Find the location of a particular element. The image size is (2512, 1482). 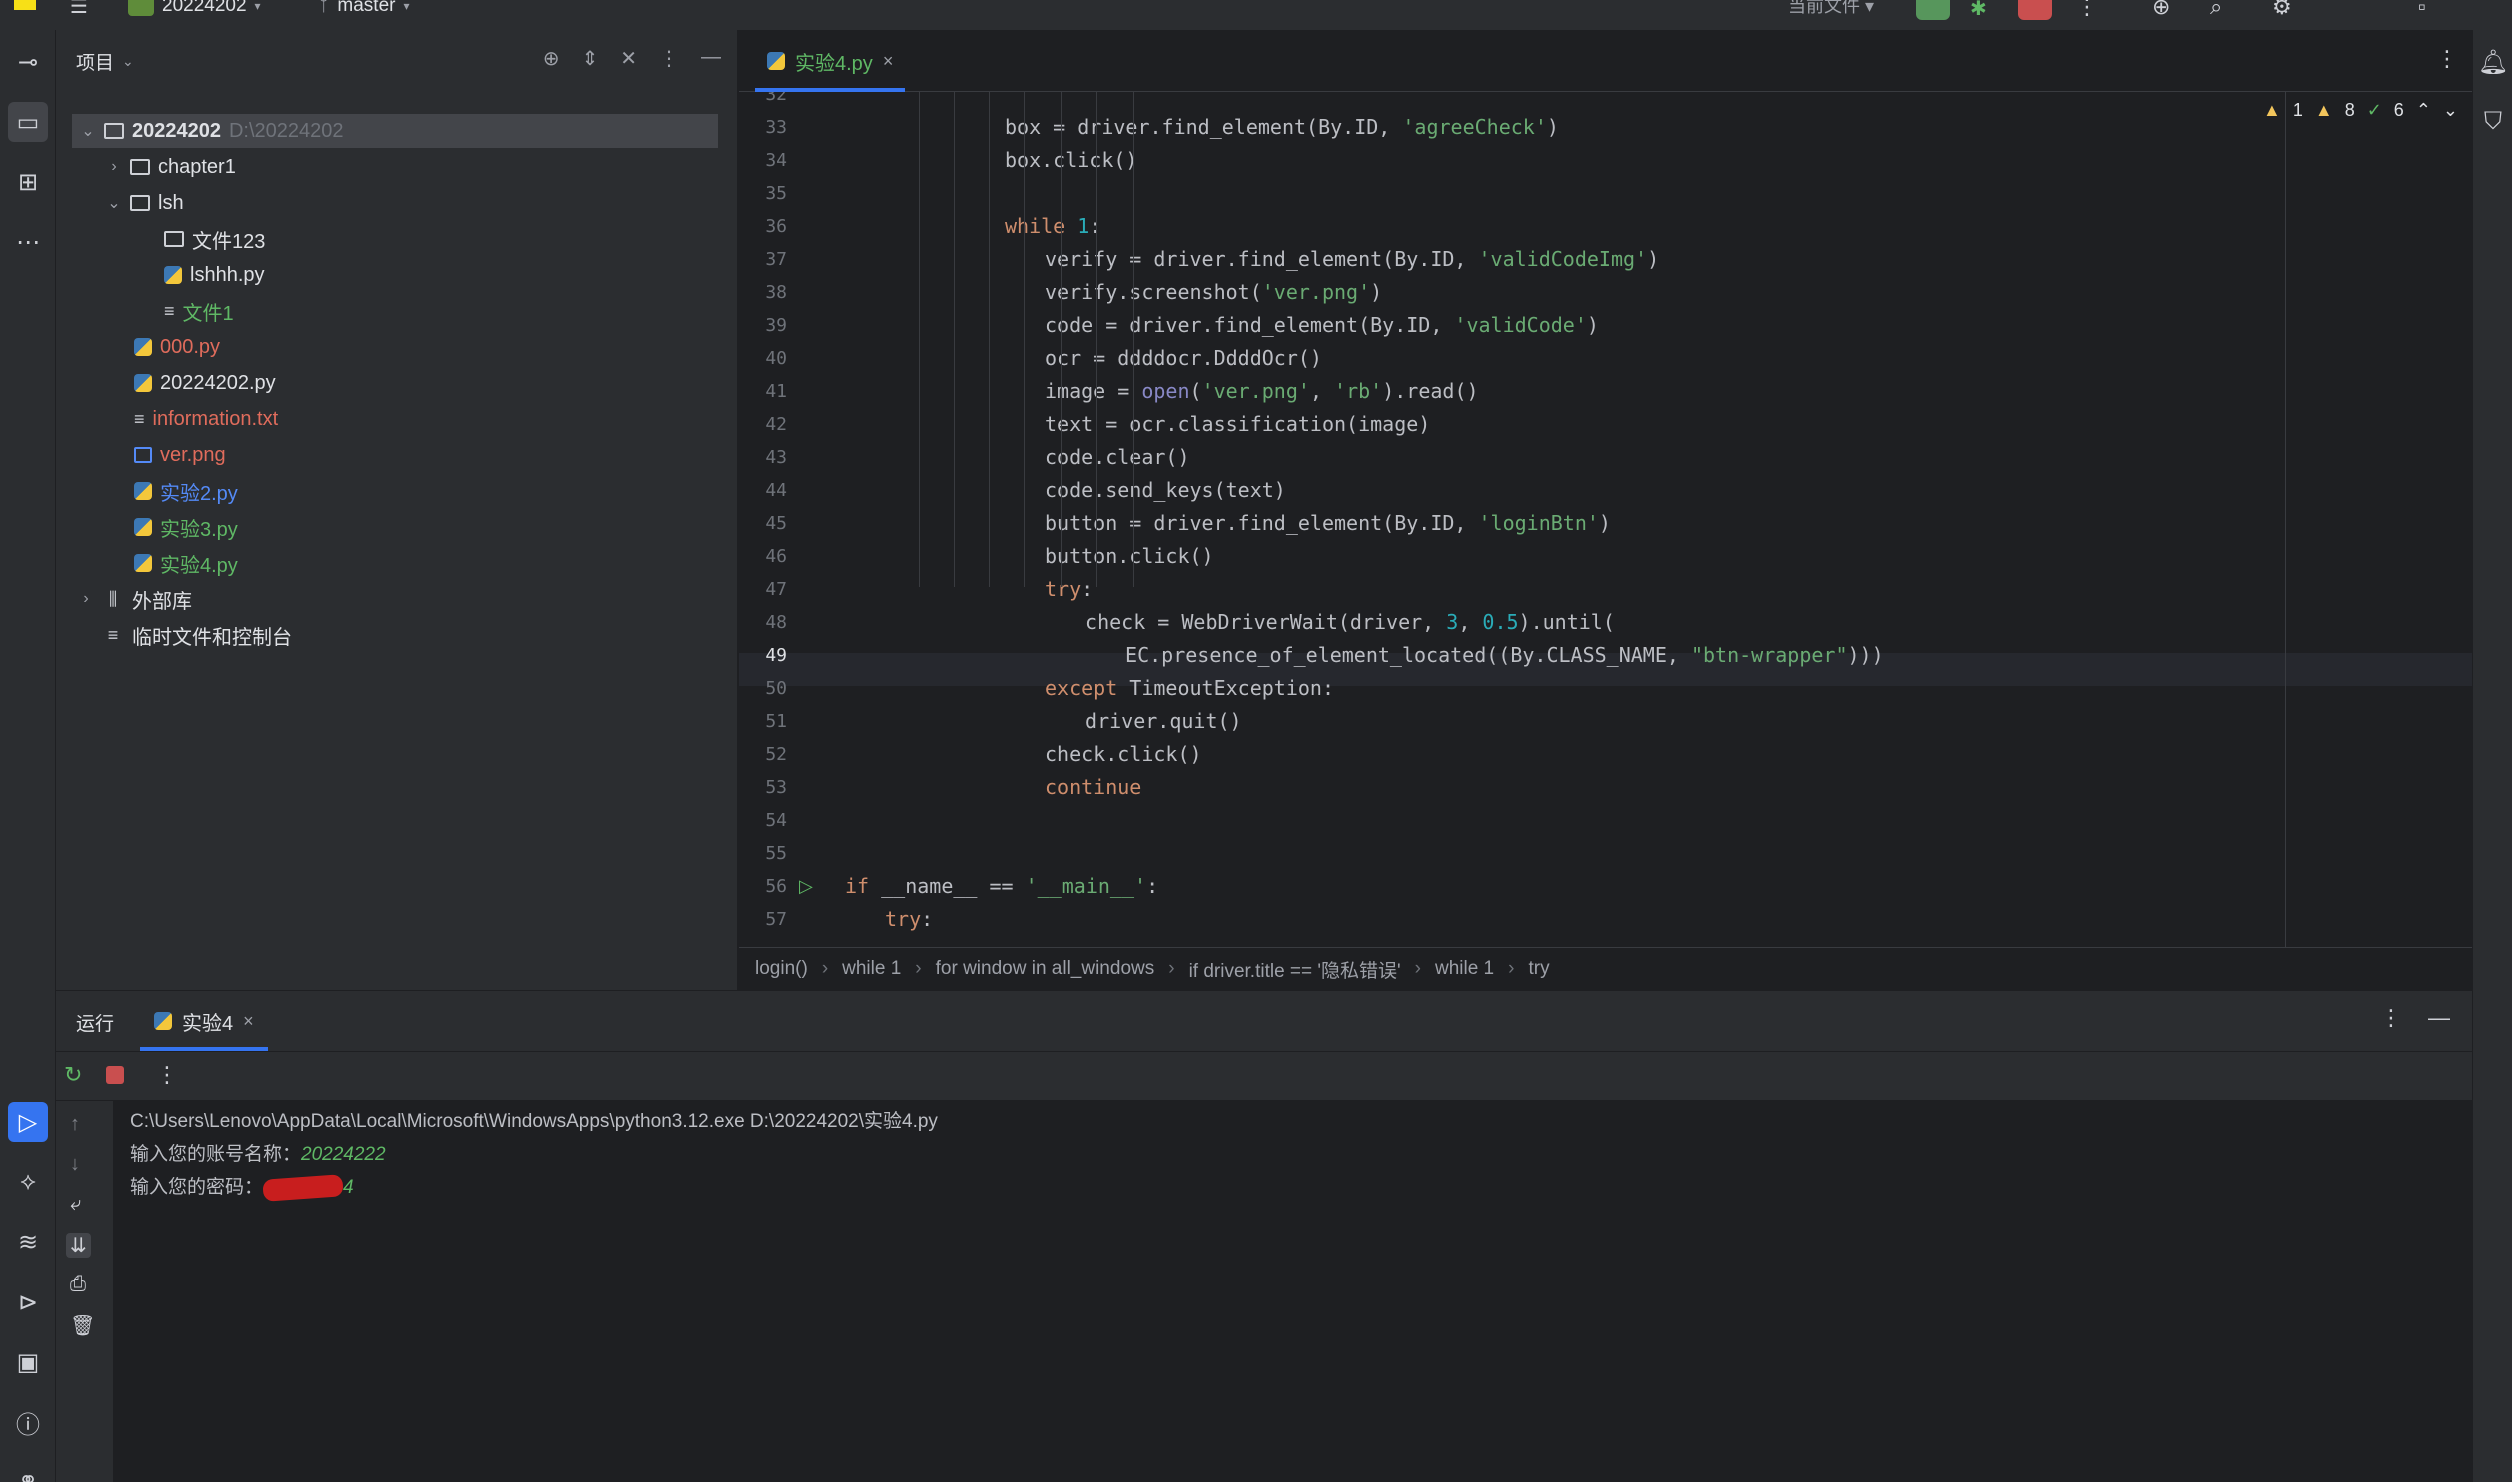

tree-item-scratches: ≡ 临时文件和控制台 is located at coordinates (197, 635).